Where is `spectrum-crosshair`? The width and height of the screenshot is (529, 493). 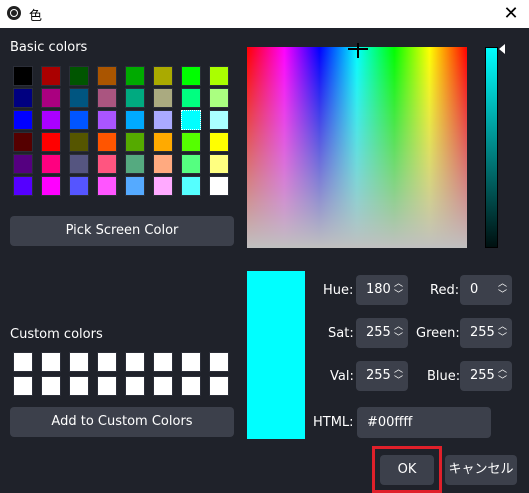
spectrum-crosshair is located at coordinates (358, 50).